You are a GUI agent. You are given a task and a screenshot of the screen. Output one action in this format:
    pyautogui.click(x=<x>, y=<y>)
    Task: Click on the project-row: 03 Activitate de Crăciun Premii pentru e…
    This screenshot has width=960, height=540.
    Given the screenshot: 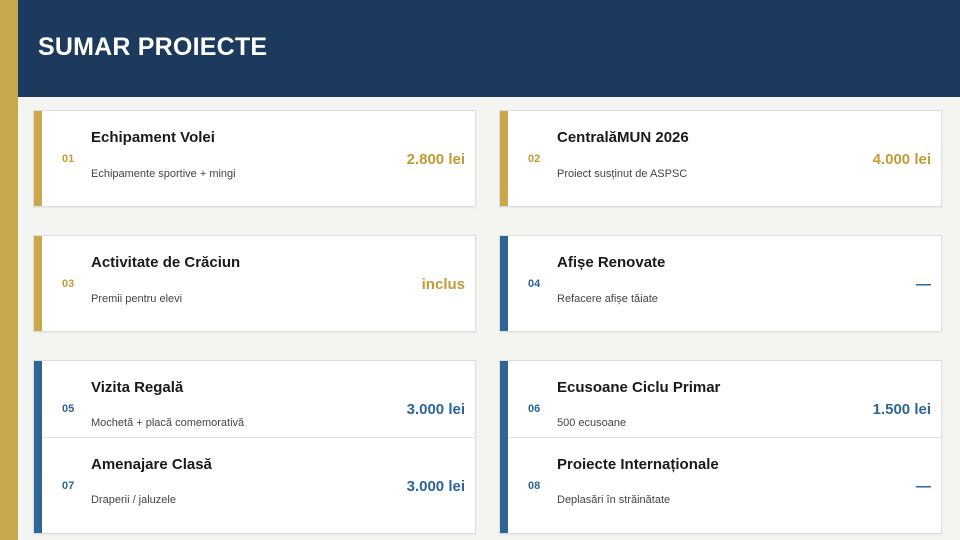 What is the action you would take?
    pyautogui.click(x=258, y=284)
    